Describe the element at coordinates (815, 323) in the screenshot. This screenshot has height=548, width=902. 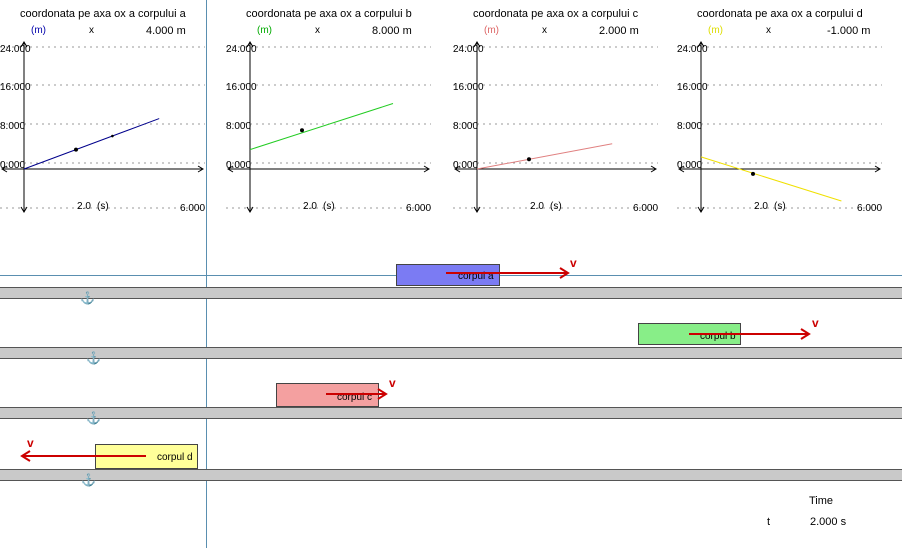
I see `velocity-label-b: v` at that location.